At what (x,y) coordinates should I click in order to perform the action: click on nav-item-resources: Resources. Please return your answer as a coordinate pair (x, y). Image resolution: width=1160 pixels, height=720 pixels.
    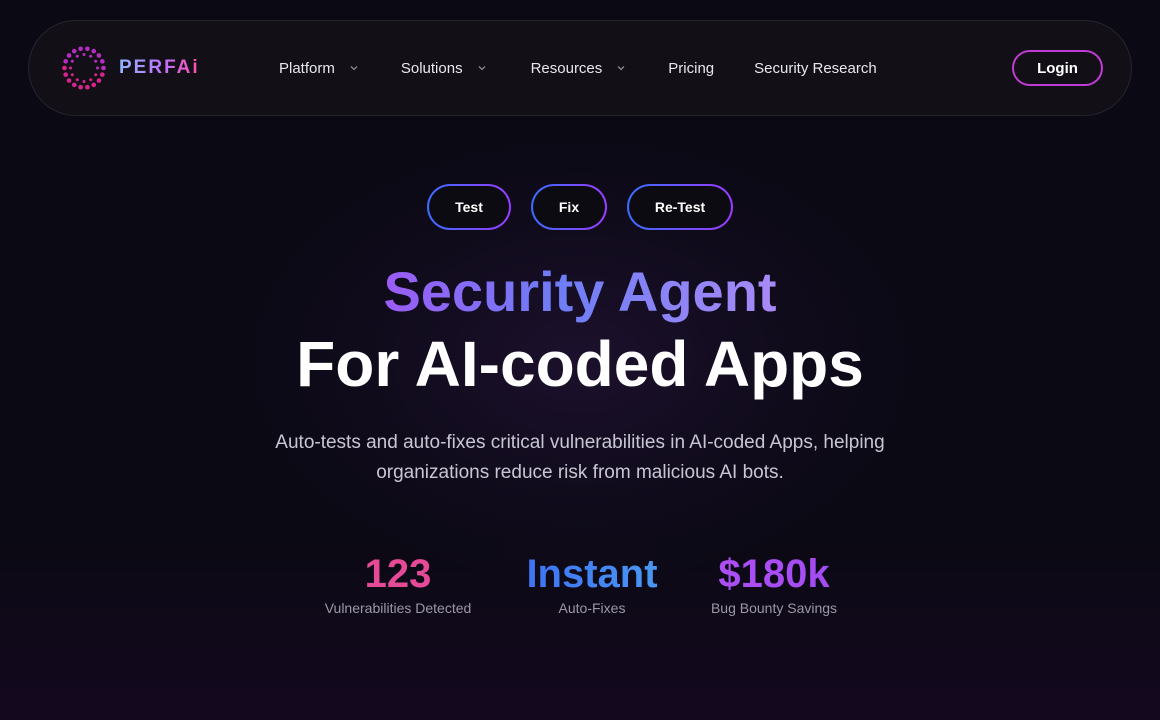
    Looking at the image, I should click on (579, 68).